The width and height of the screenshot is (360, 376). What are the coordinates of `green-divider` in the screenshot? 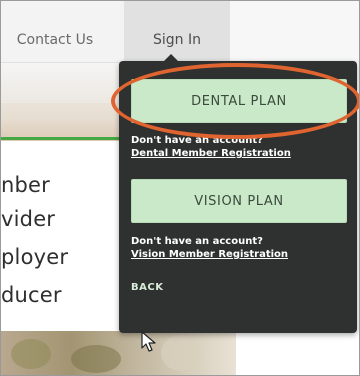 It's located at (64, 138).